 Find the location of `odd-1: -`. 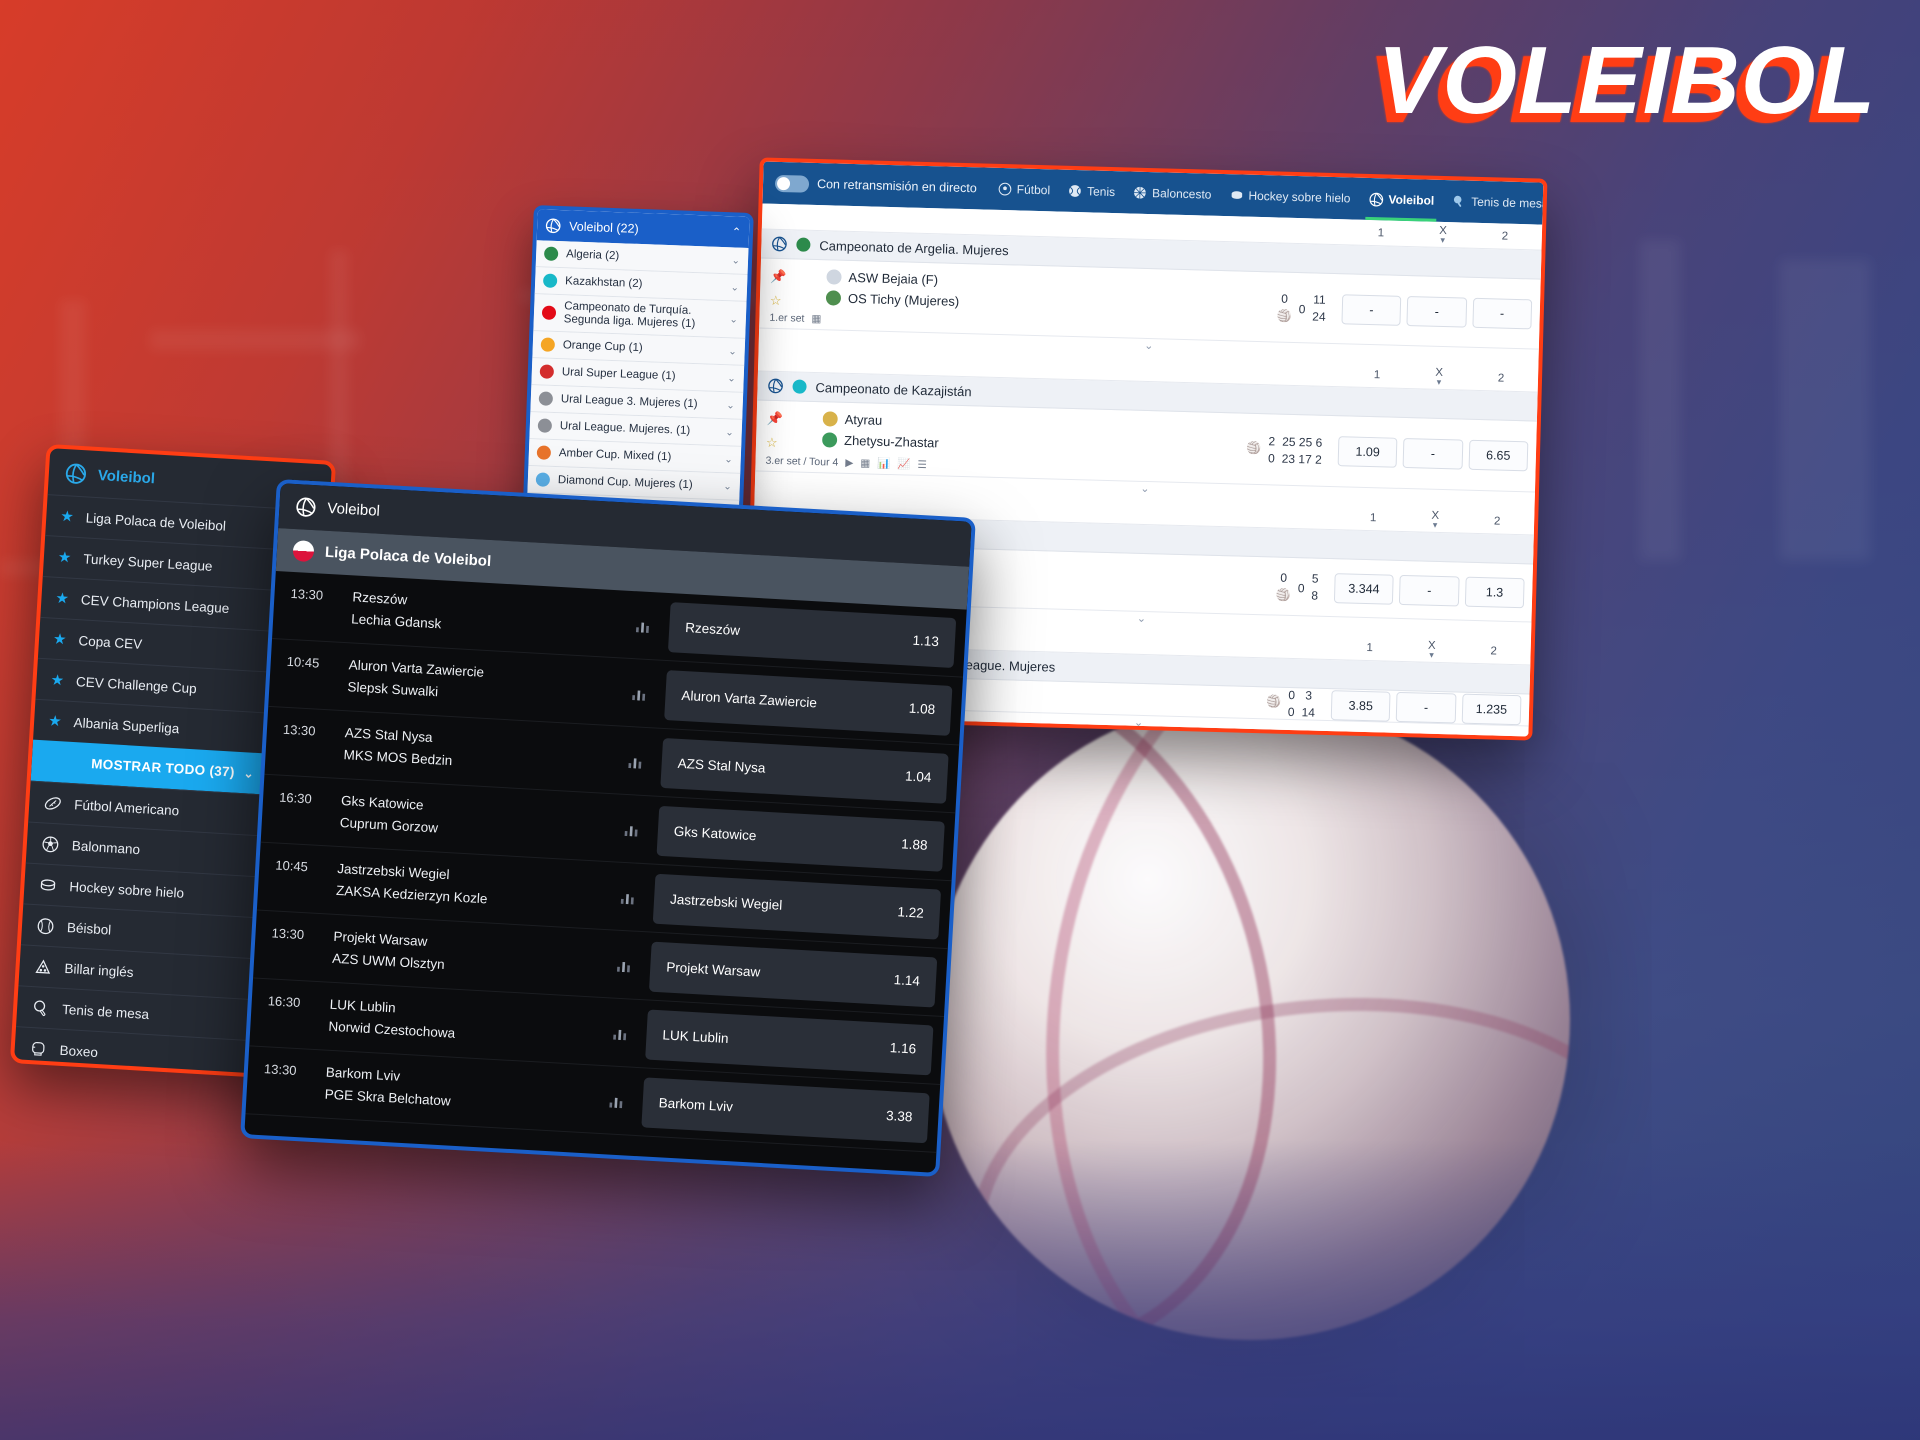

odd-1: - is located at coordinates (1371, 309).